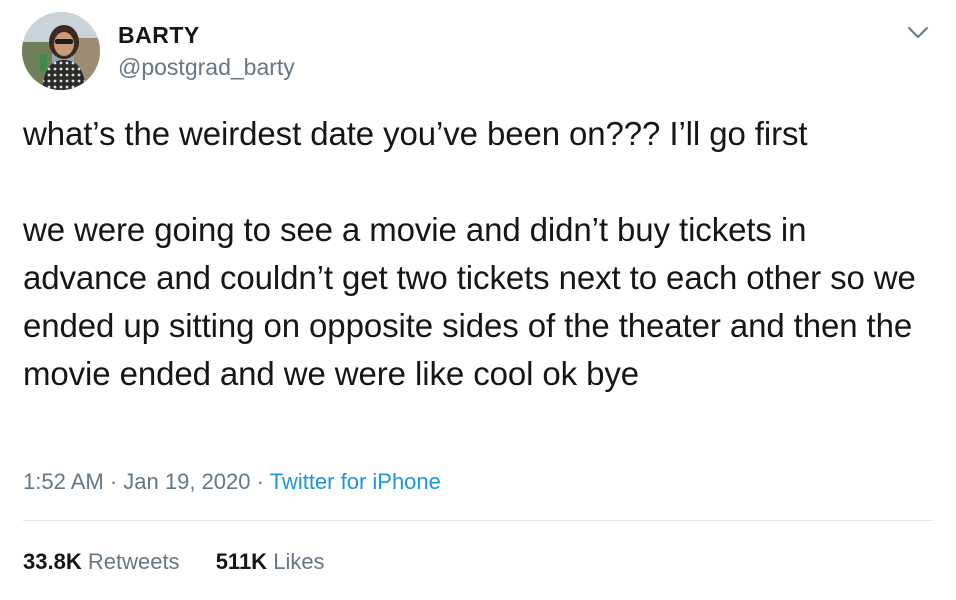 This screenshot has width=956, height=600. I want to click on retweets-stat: 33.8K Retweets, so click(101, 561).